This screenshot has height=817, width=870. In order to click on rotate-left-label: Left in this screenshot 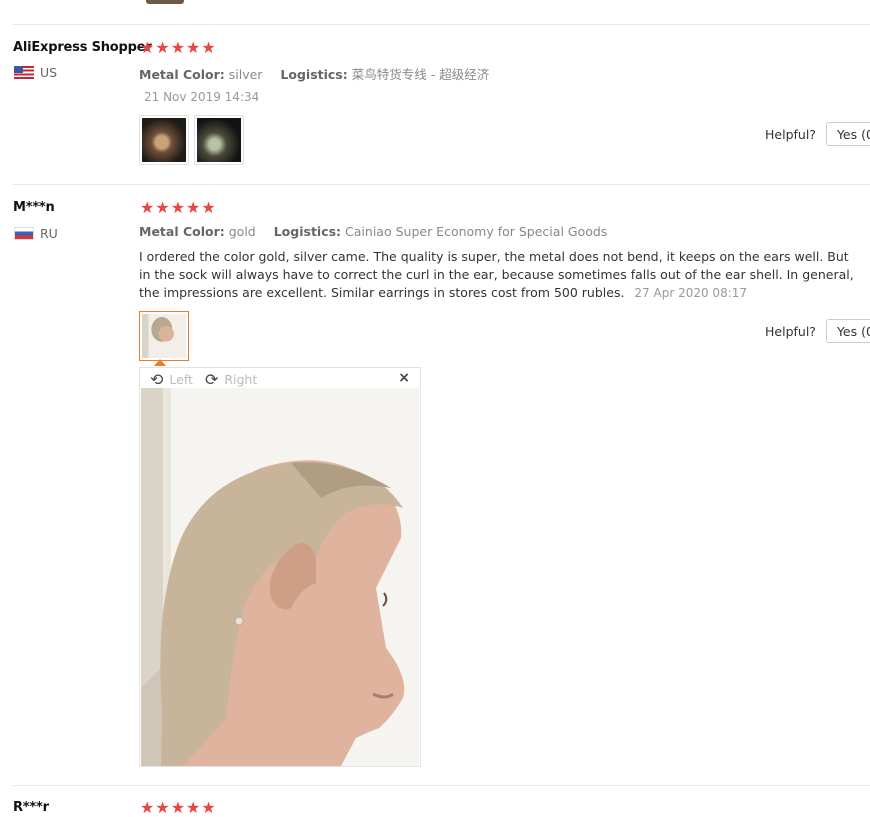, I will do `click(181, 379)`.